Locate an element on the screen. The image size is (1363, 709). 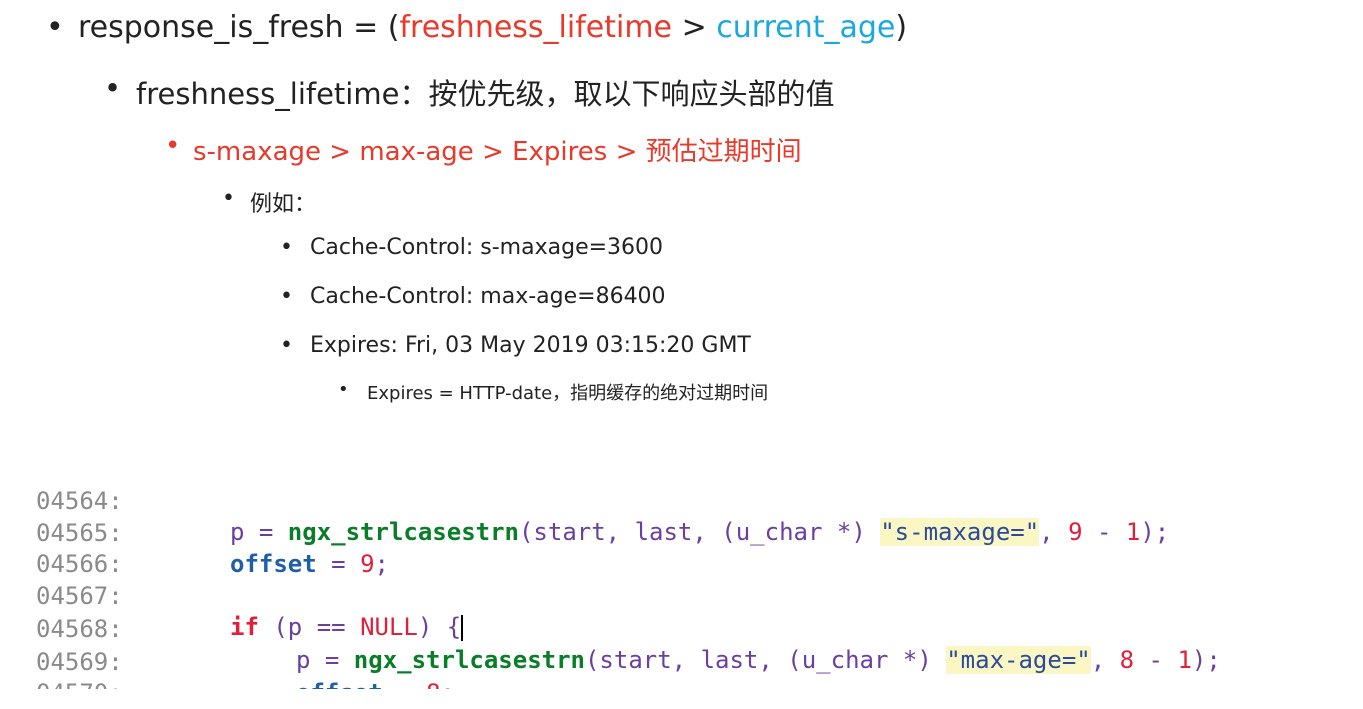
code-content: offset = 9; is located at coordinates (309, 564).